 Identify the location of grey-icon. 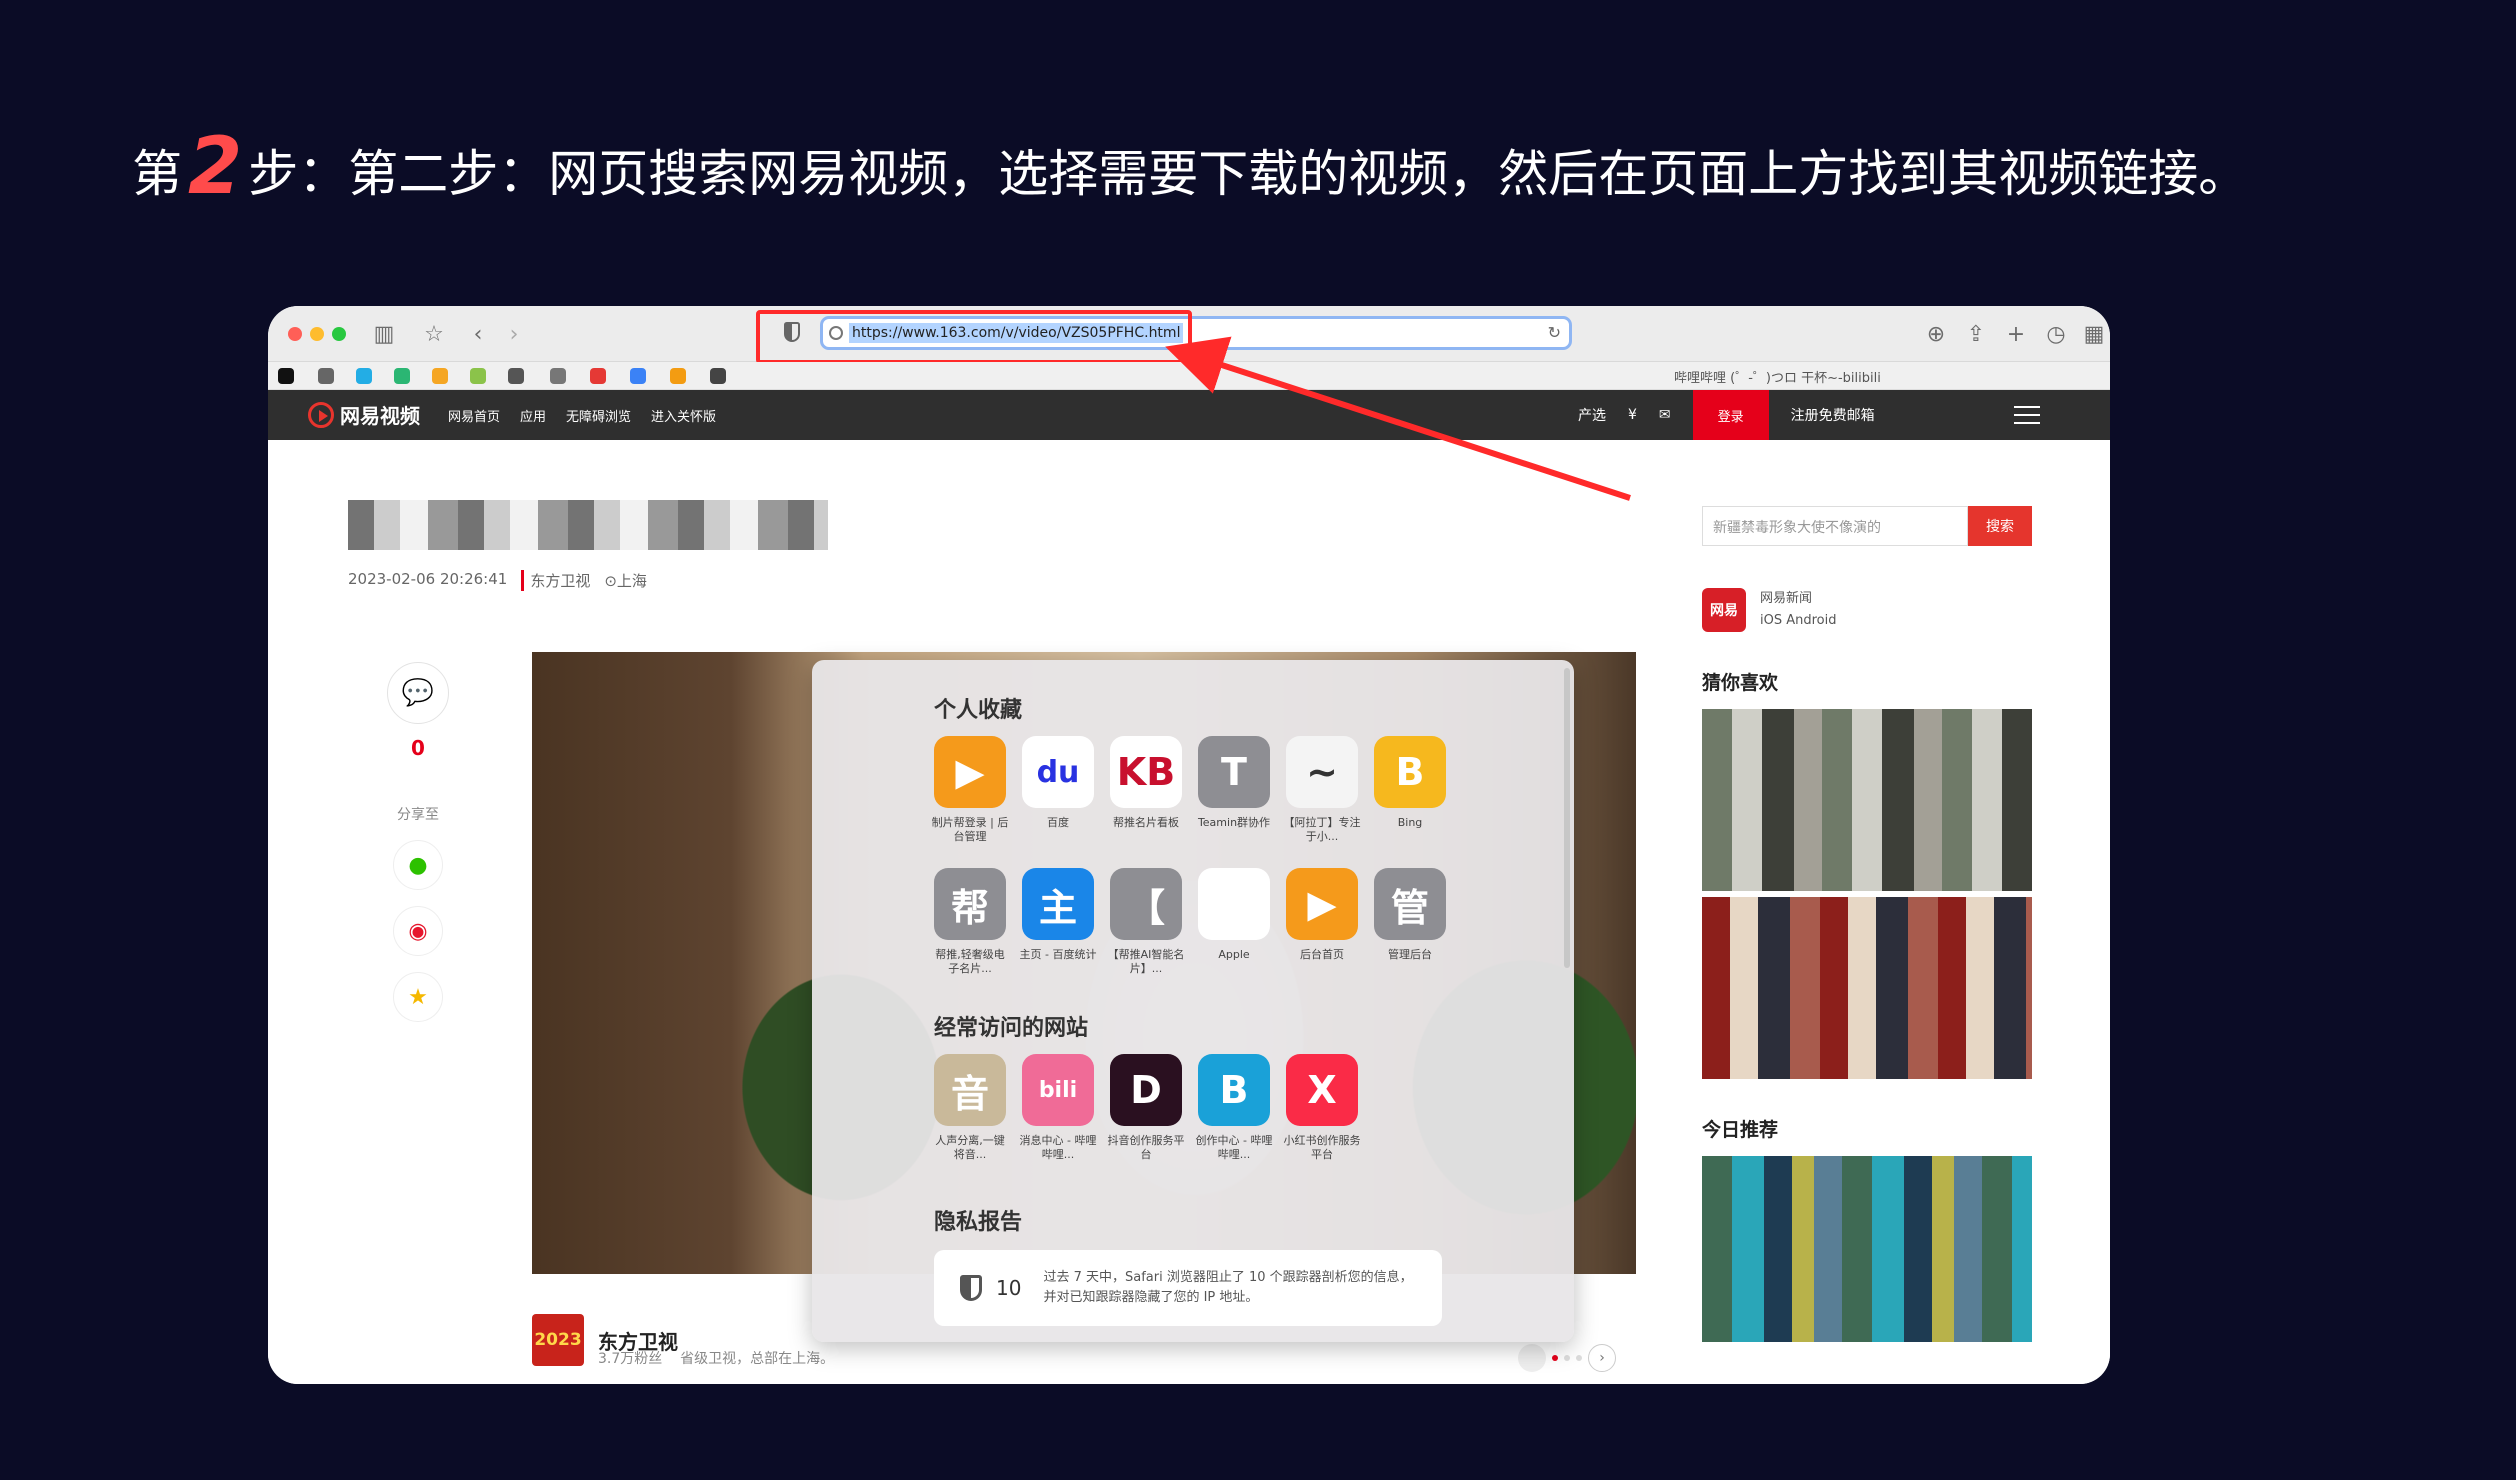
(516, 376).